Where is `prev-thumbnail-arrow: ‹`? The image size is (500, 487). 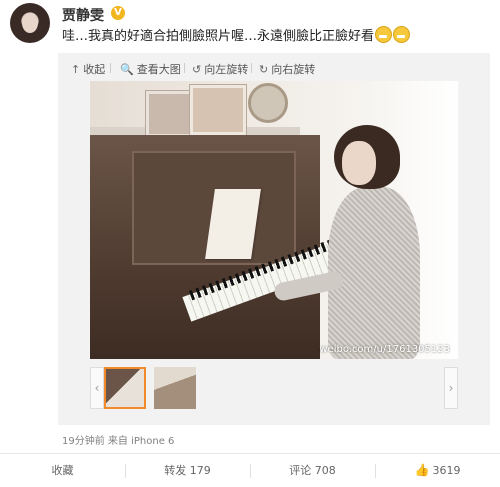 prev-thumbnail-arrow: ‹ is located at coordinates (97, 388).